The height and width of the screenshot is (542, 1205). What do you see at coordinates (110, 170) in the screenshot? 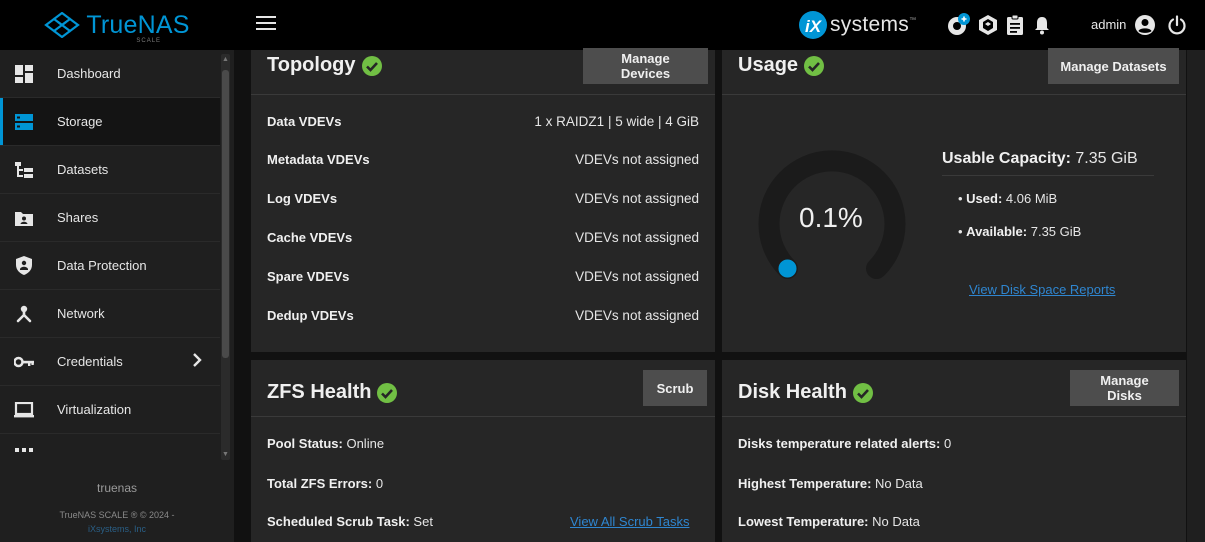
I see `sidebar-item-datasets: Datasets` at bounding box center [110, 170].